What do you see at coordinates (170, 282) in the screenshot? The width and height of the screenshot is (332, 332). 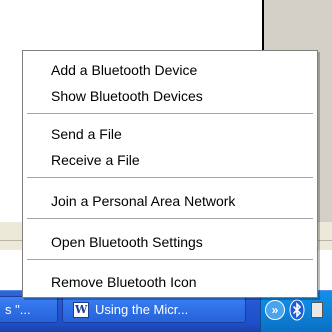 I see `menu-item-remove-bluetooth-icon: Remove Bluetooth Icon` at bounding box center [170, 282].